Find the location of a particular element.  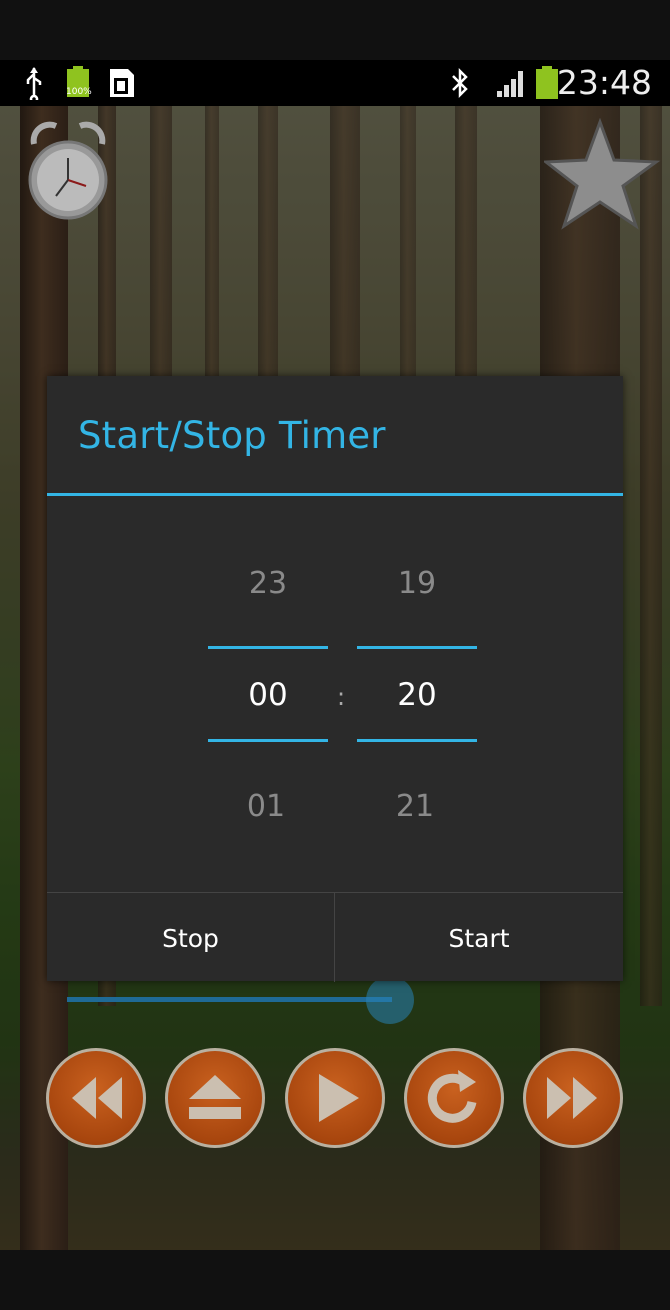

star-icon is located at coordinates (602, 175).